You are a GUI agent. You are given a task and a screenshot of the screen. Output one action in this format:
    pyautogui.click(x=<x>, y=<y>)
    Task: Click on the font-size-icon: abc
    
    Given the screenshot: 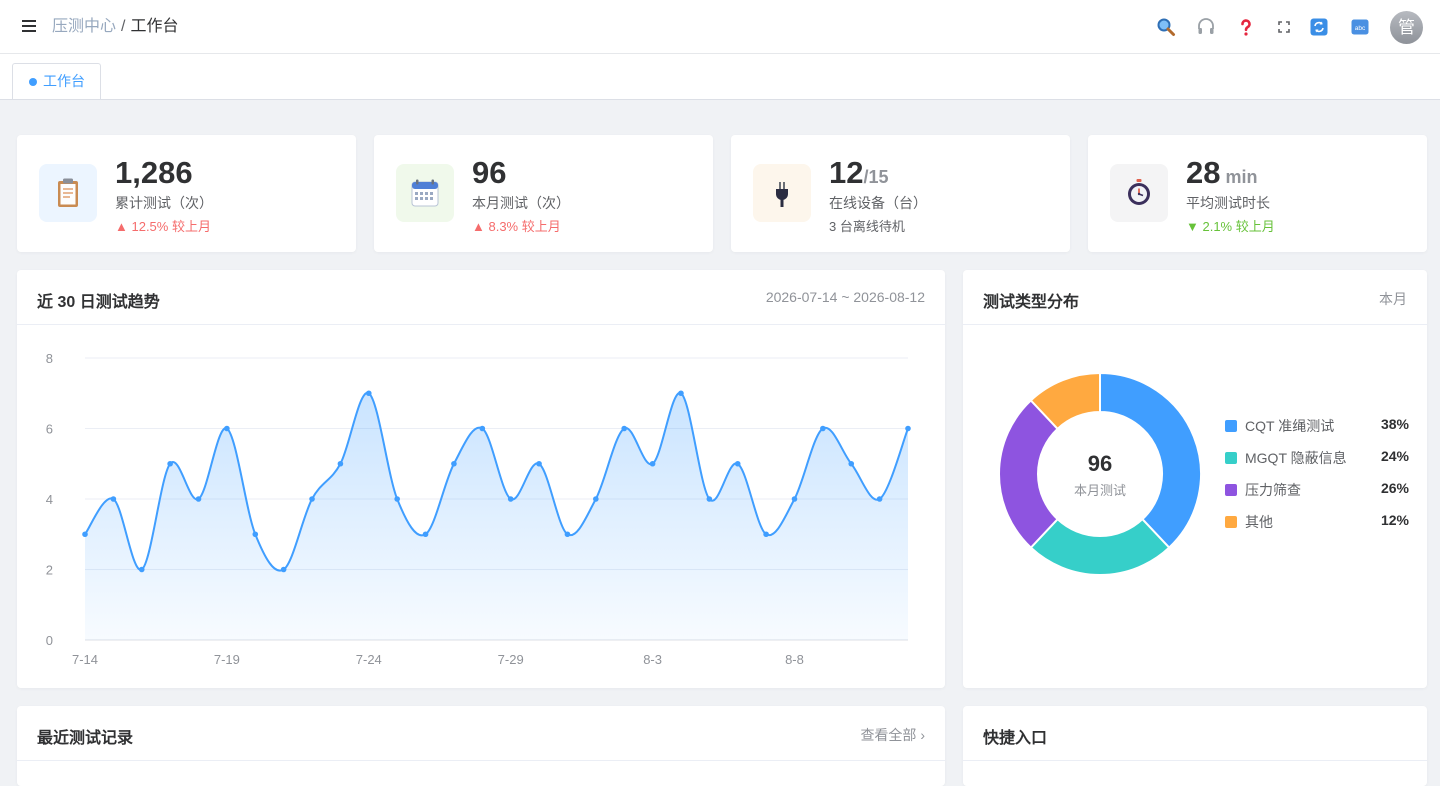 What is the action you would take?
    pyautogui.click(x=1360, y=27)
    